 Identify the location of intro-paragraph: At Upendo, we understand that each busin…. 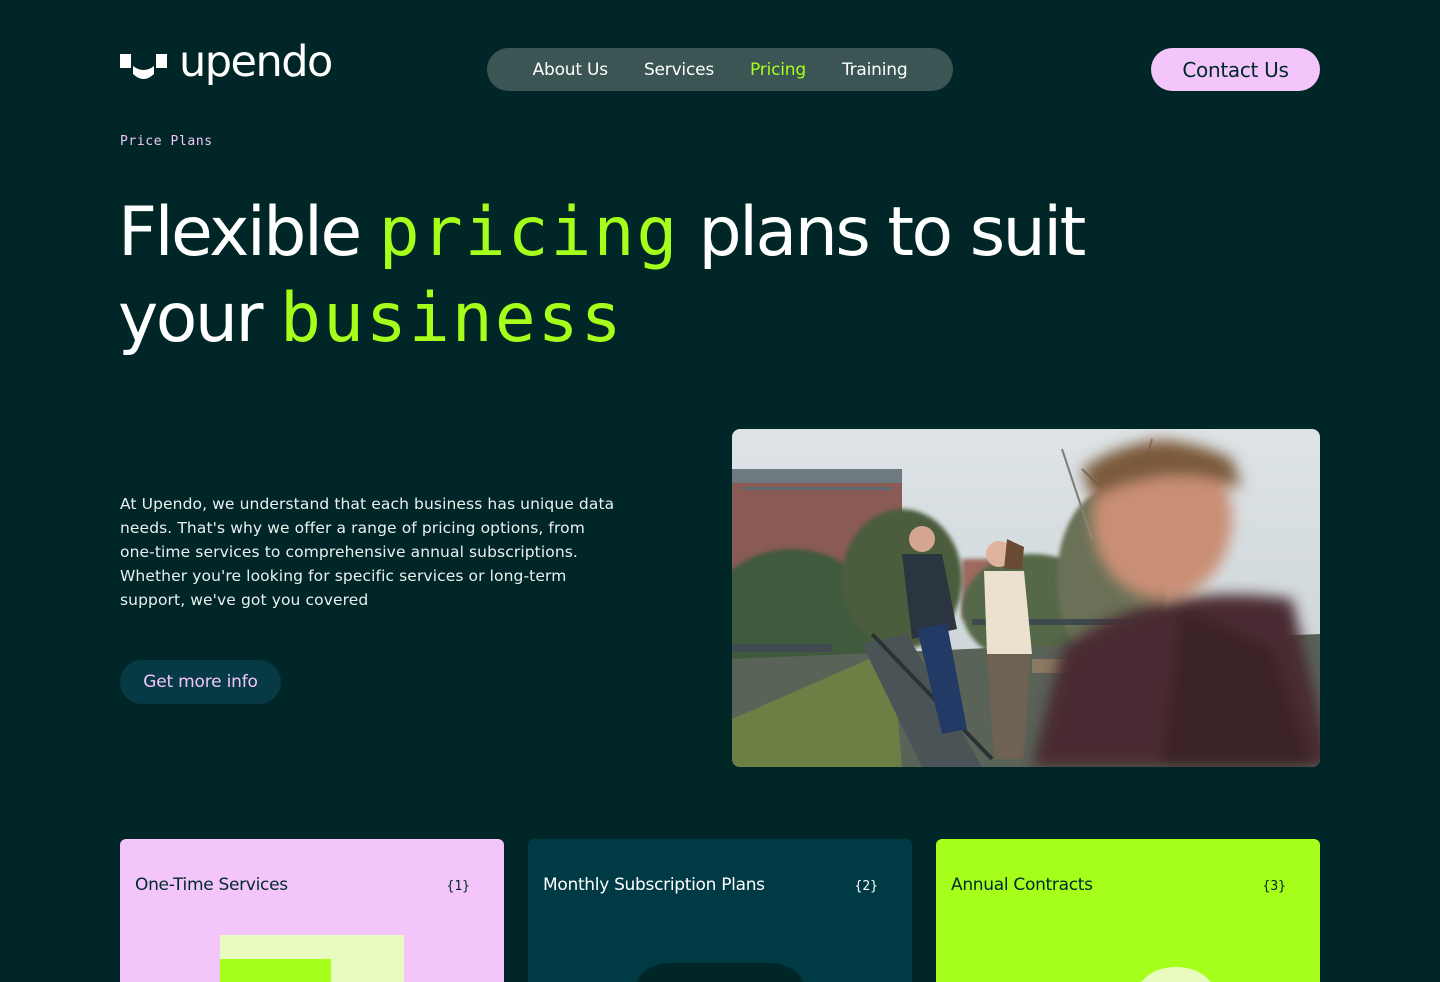
(367, 552).